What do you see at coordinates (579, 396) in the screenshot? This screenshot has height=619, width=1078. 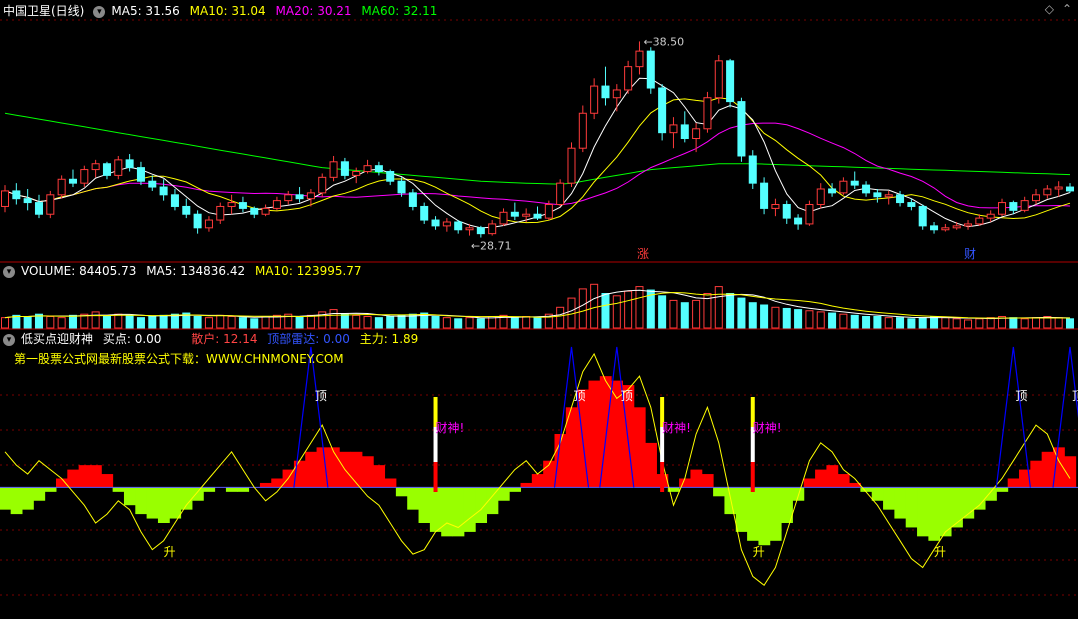 I see `top-label-1: 顶` at bounding box center [579, 396].